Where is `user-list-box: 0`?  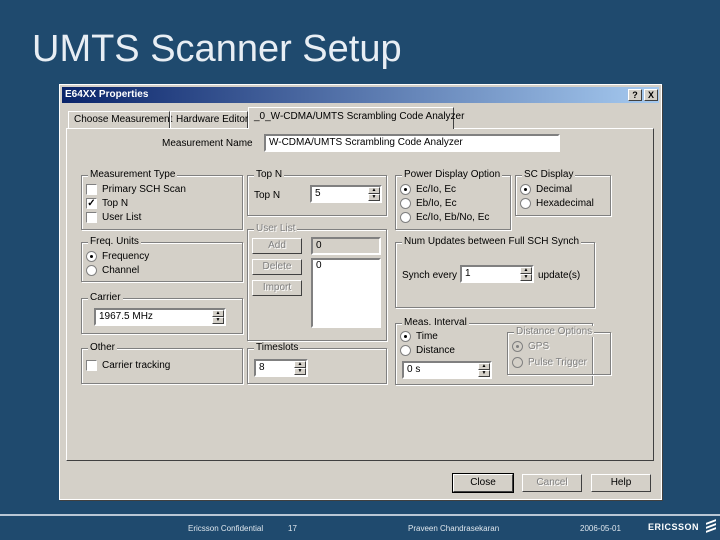 user-list-box: 0 is located at coordinates (346, 293).